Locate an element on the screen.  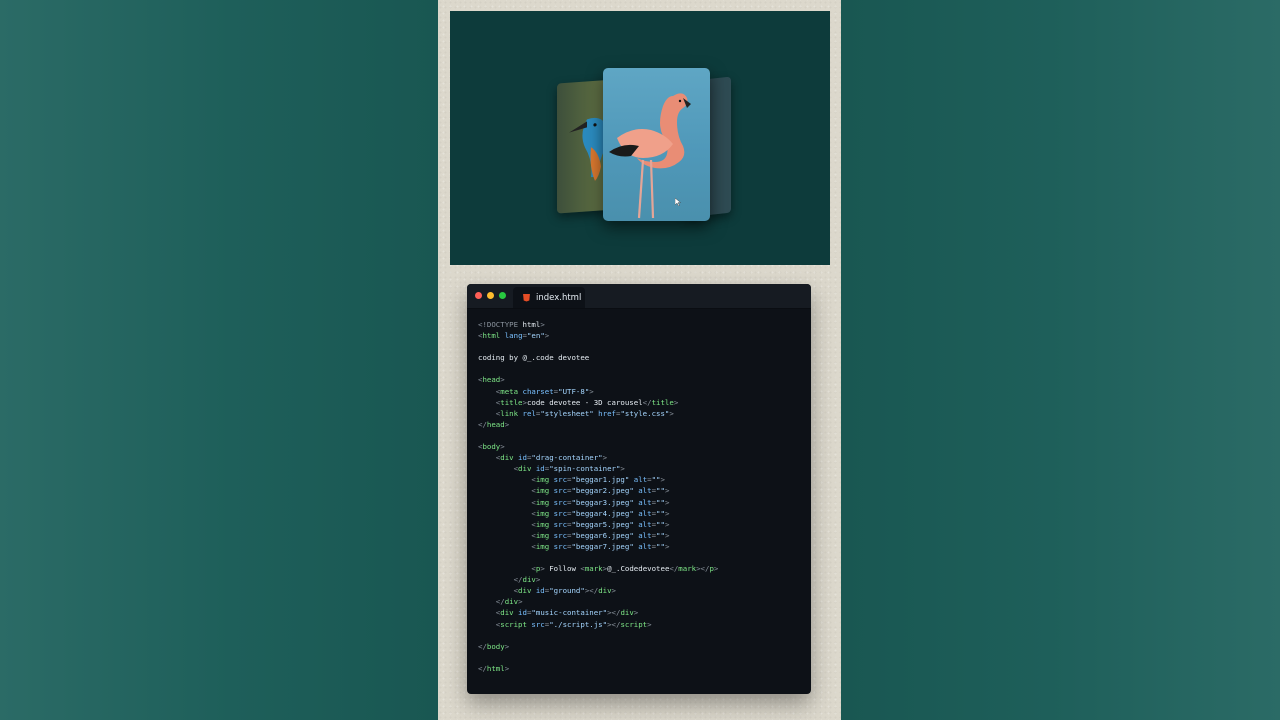
code-line: <img src="beggar7.jpeg" alt=""> is located at coordinates (641, 546).